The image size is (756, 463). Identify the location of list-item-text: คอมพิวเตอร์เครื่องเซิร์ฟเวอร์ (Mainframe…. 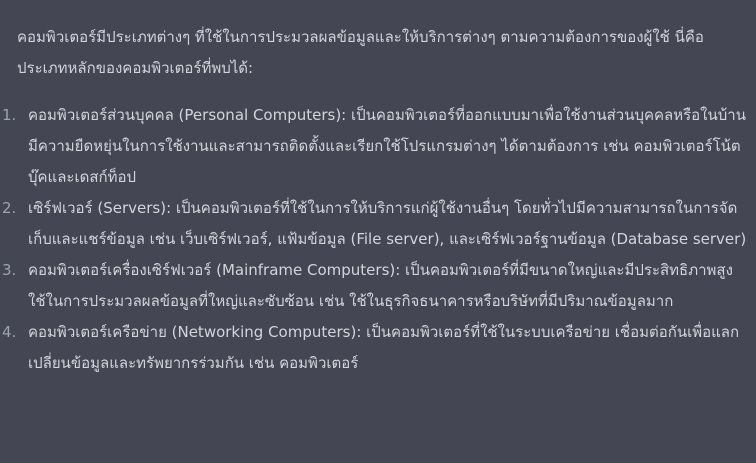
(380, 285).